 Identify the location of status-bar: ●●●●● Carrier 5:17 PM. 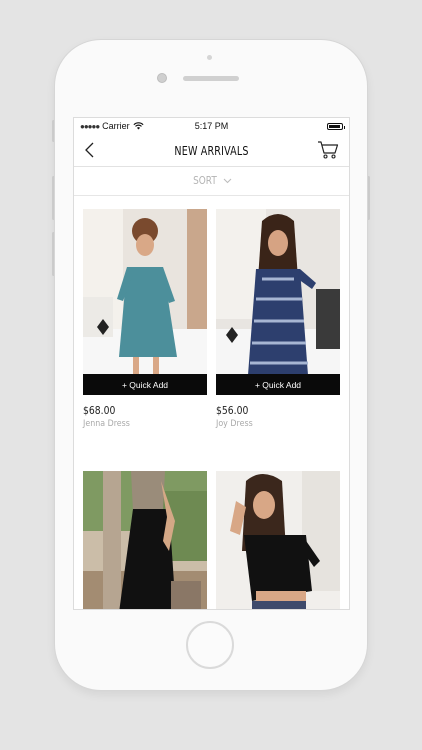
(211, 126).